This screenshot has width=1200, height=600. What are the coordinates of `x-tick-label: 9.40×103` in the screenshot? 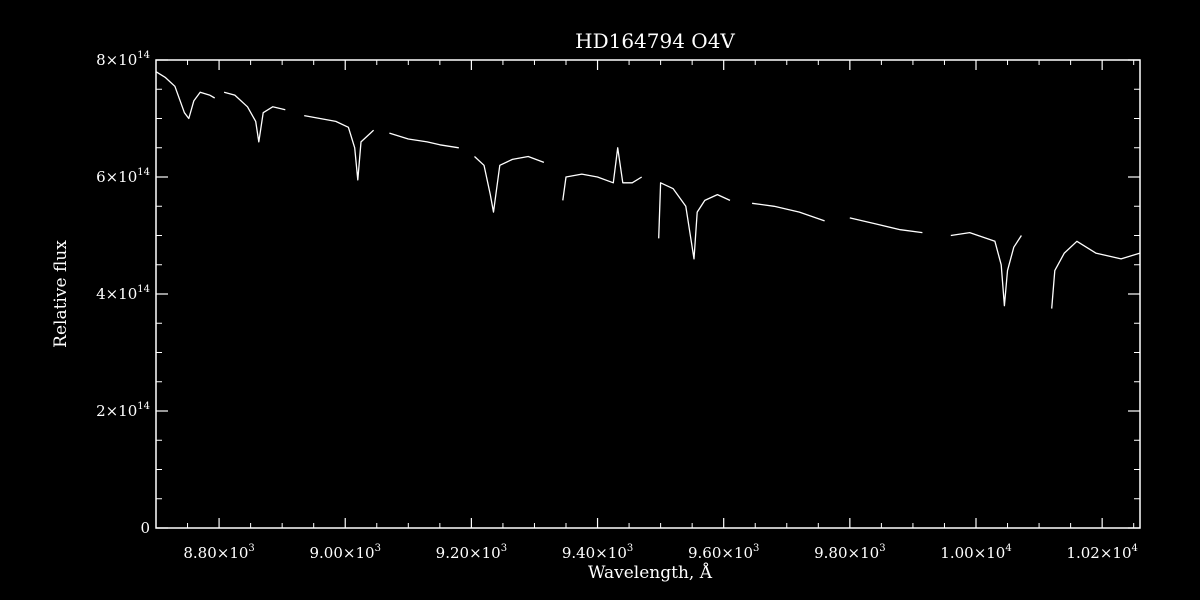 It's located at (597, 552).